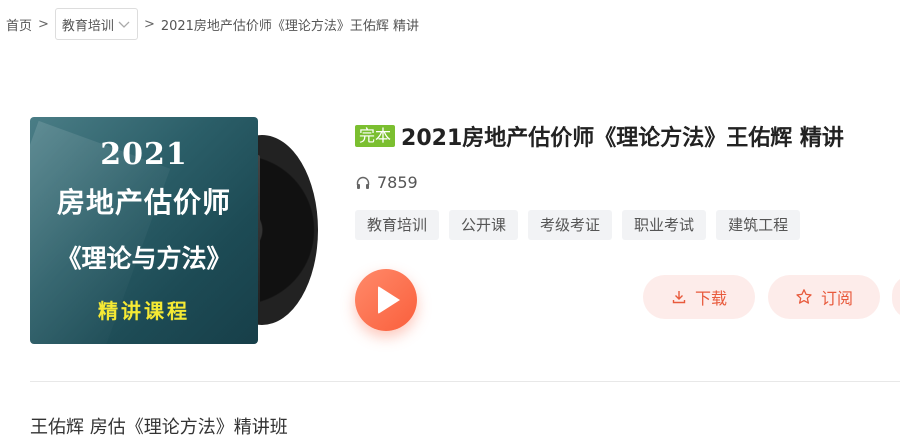 The image size is (900, 445). I want to click on headphones-icon, so click(363, 182).